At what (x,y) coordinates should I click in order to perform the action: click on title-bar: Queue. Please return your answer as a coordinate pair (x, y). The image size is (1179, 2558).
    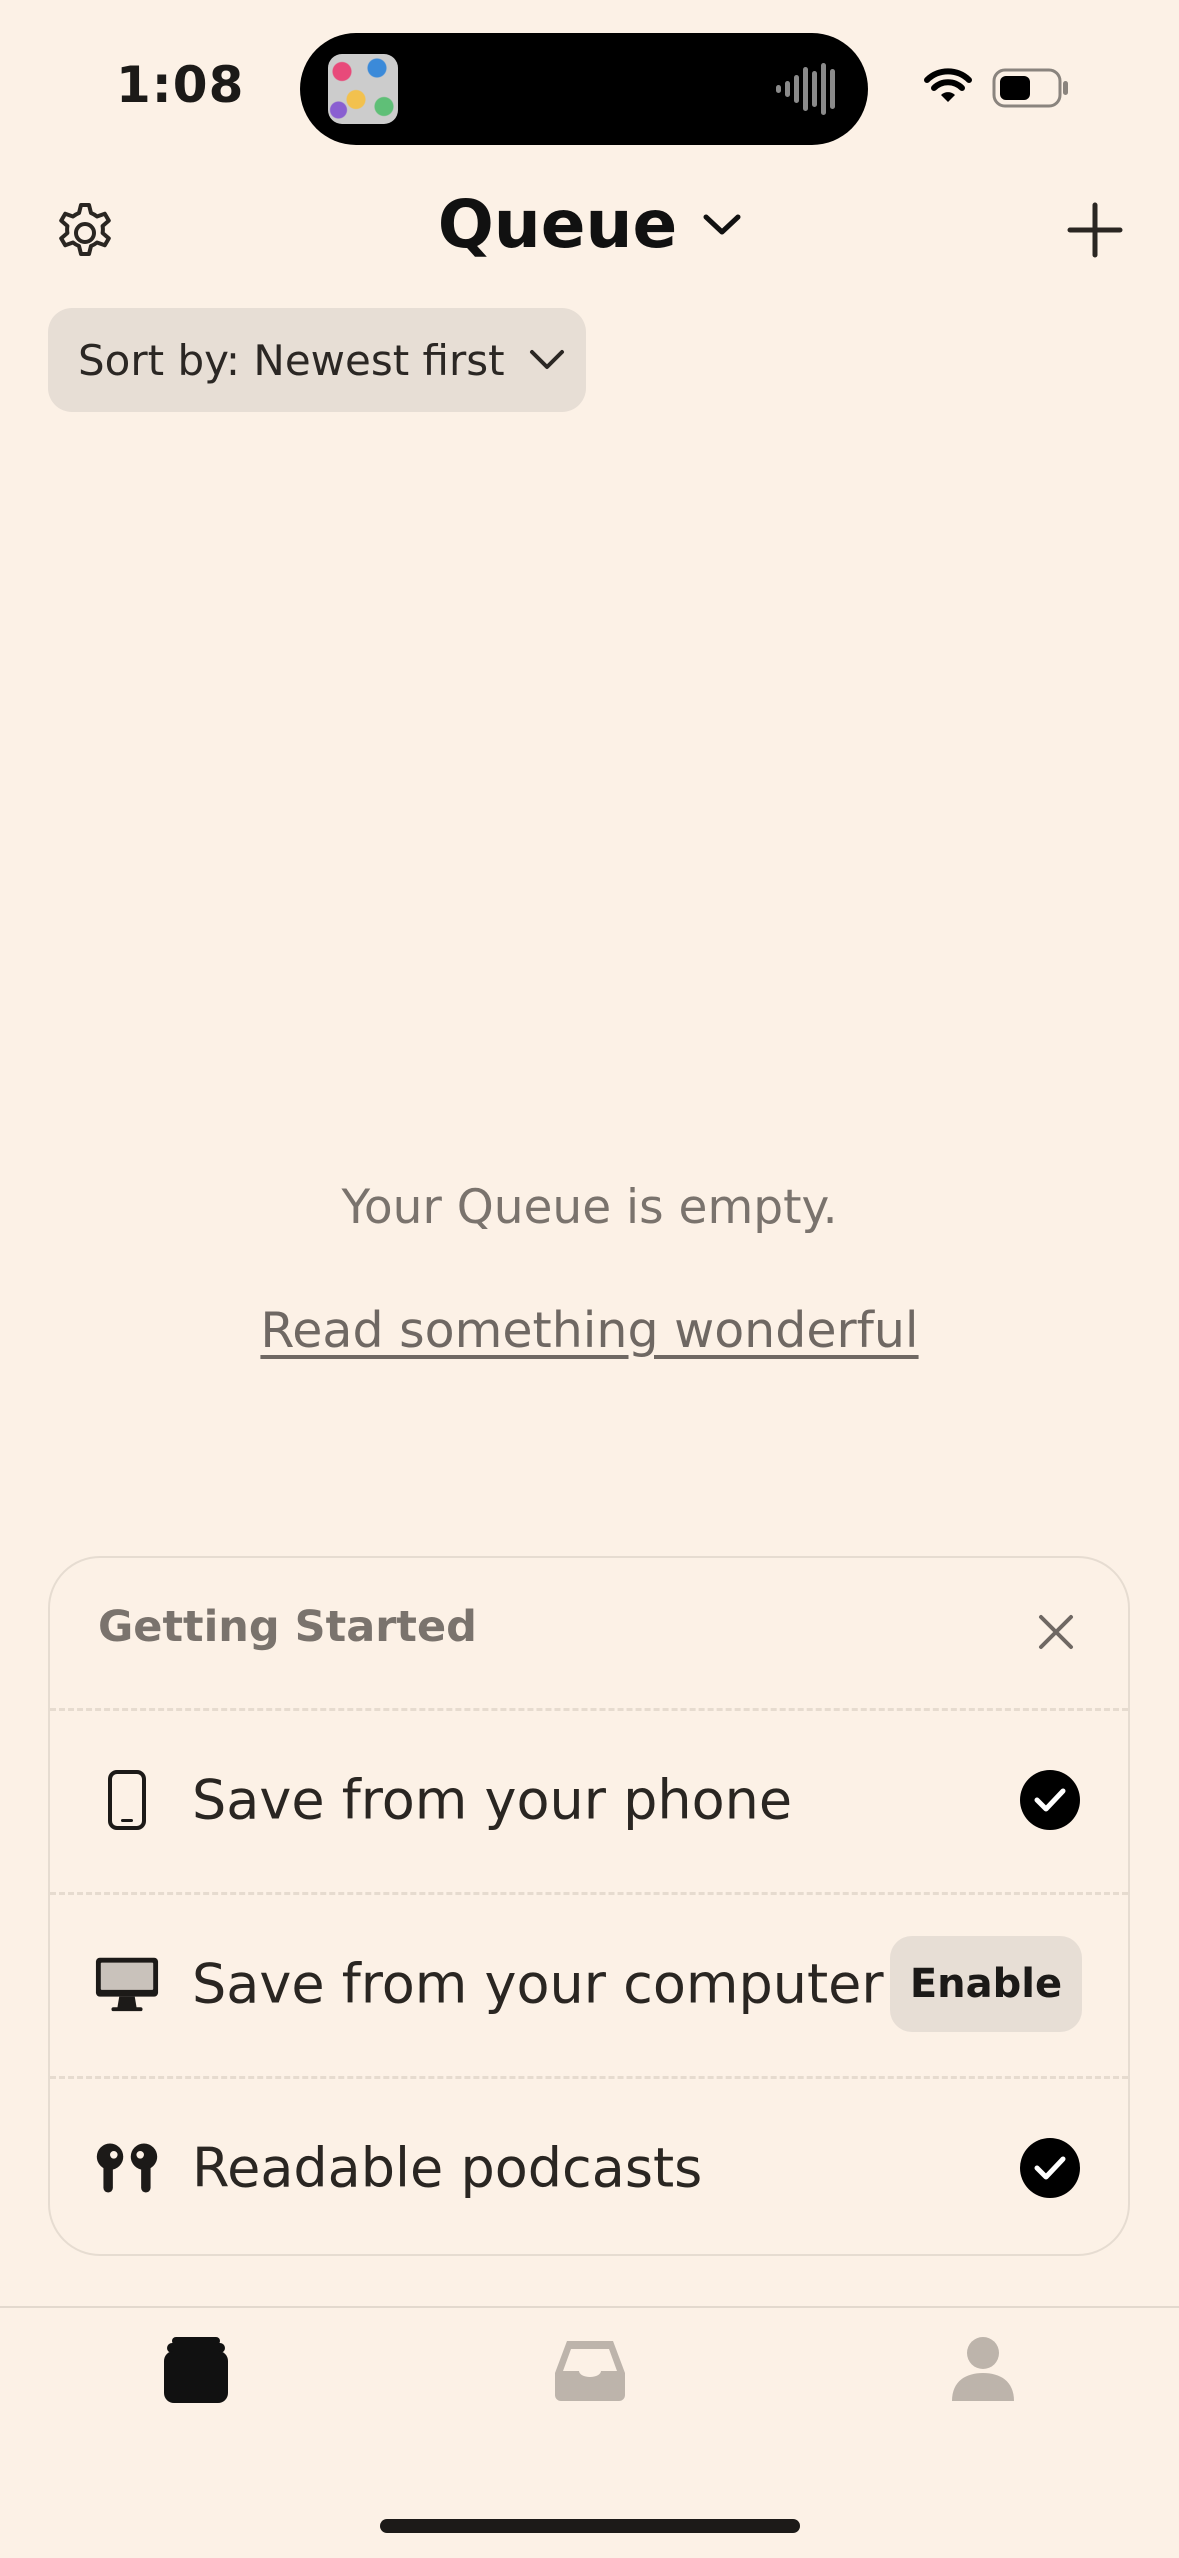
    Looking at the image, I should click on (589, 224).